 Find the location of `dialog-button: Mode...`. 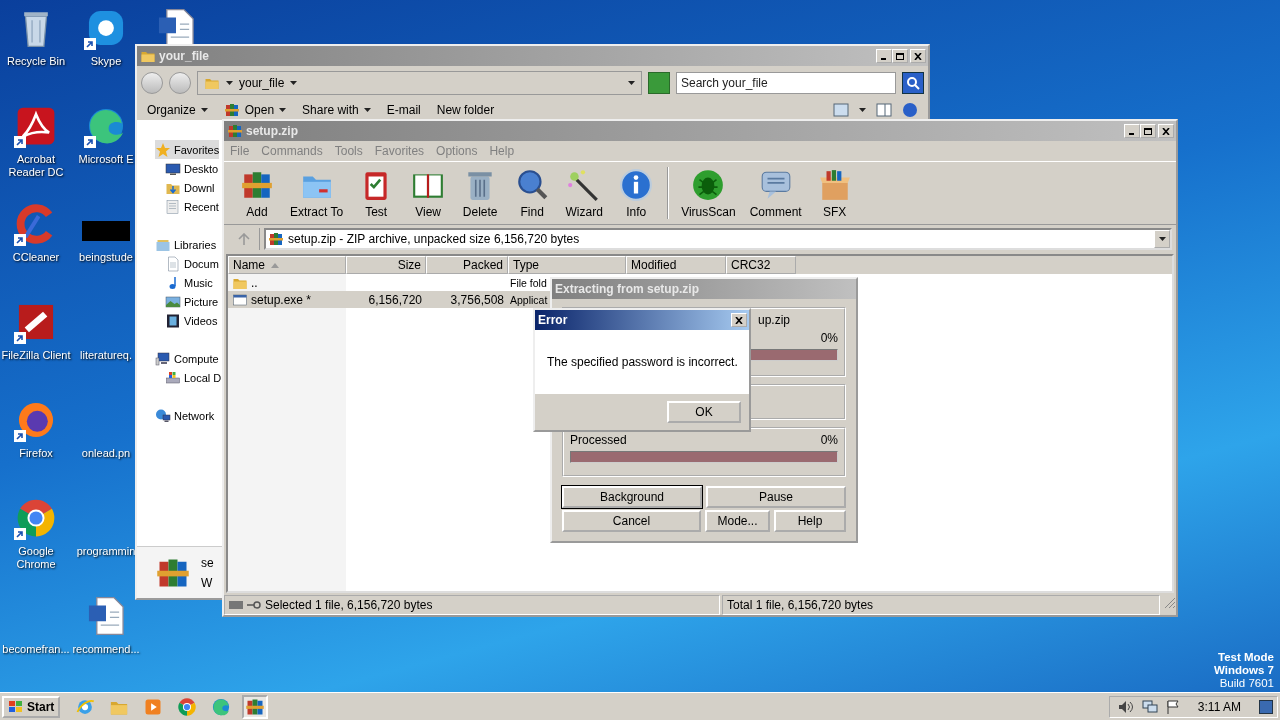

dialog-button: Mode... is located at coordinates (737, 521).